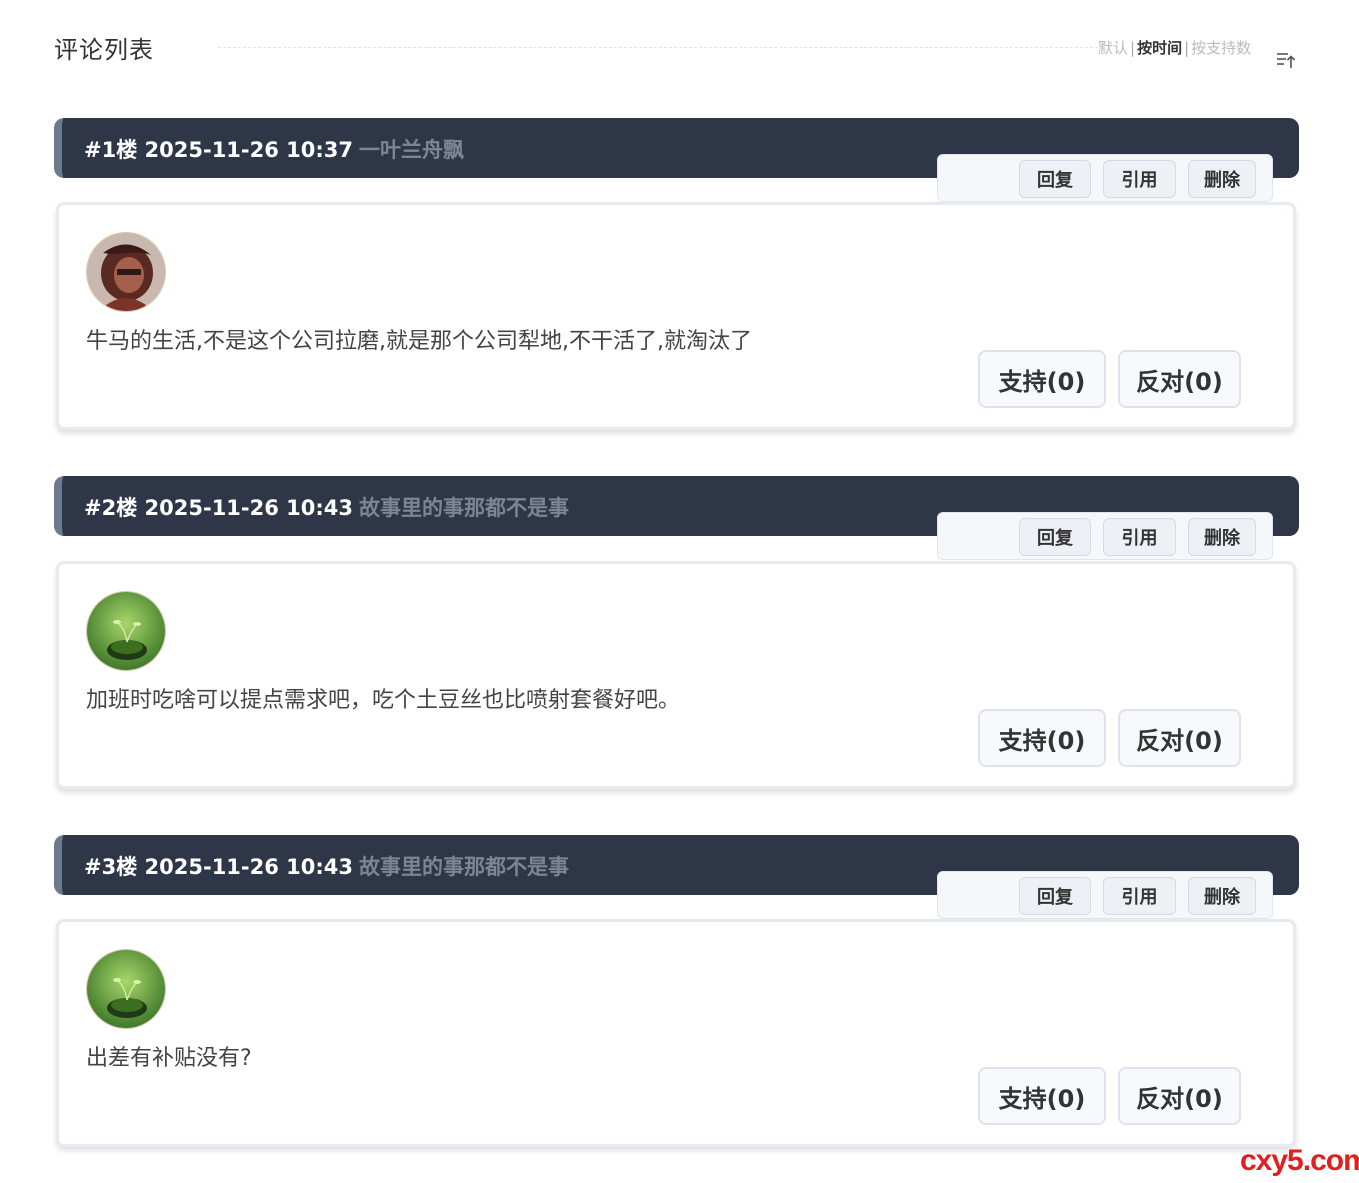 This screenshot has height=1183, width=1359. Describe the element at coordinates (411, 150) in the screenshot. I see `comment-author: 一叶兰舟飘` at that location.